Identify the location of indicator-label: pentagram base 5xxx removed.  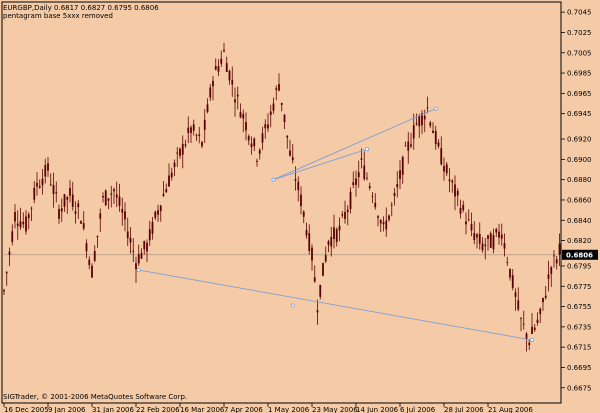
(58, 16).